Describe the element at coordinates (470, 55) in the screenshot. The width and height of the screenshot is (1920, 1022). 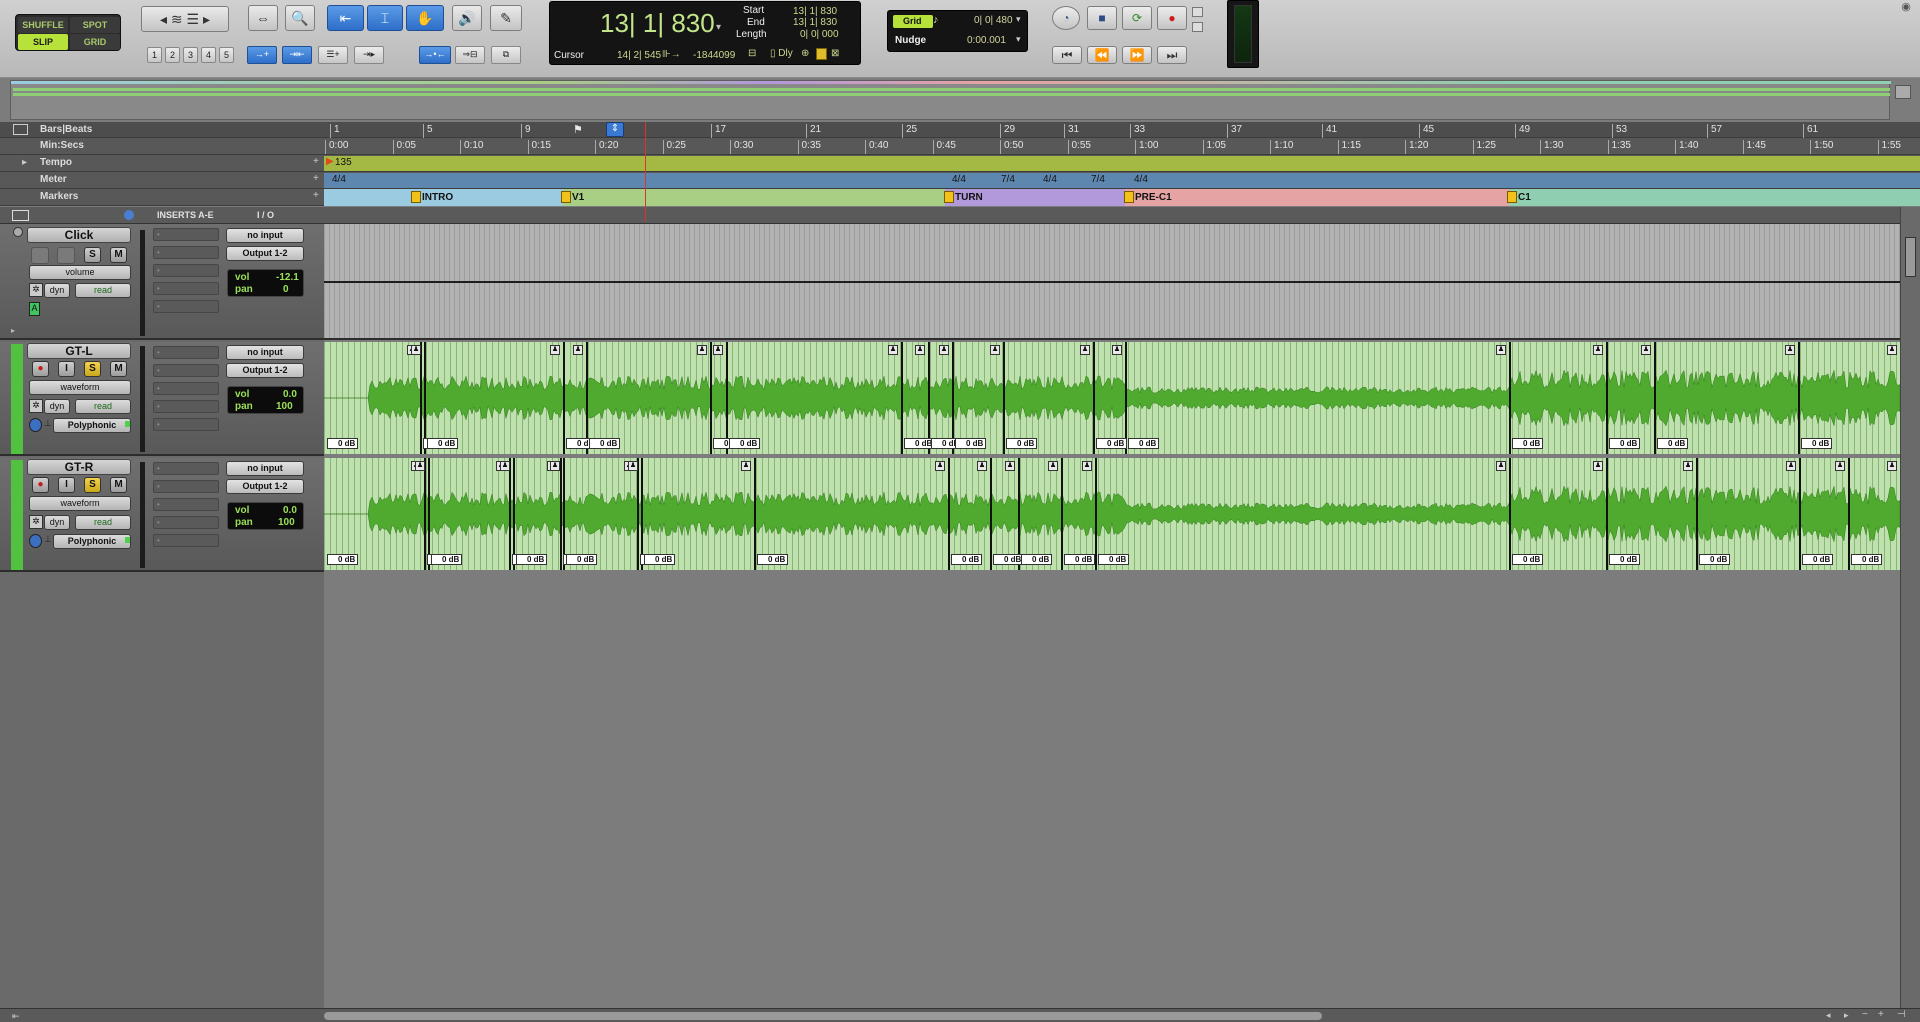
I see `link-timeline-button: ⇒⊟` at that location.